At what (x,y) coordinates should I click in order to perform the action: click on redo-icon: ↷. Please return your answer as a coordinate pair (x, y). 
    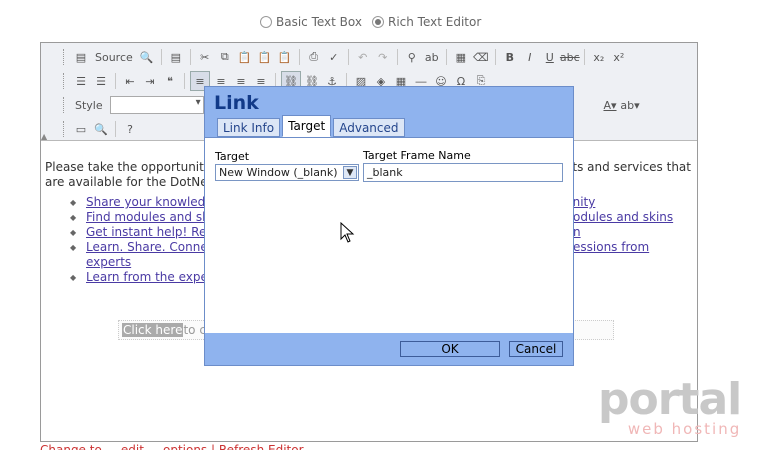
    Looking at the image, I should click on (383, 57).